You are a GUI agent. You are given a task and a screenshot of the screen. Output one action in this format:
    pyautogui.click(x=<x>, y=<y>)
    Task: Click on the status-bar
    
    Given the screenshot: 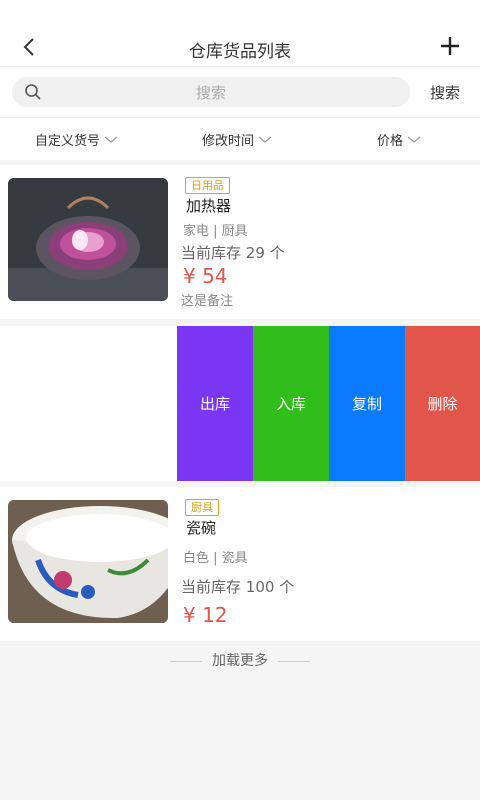 What is the action you would take?
    pyautogui.click(x=240, y=15)
    